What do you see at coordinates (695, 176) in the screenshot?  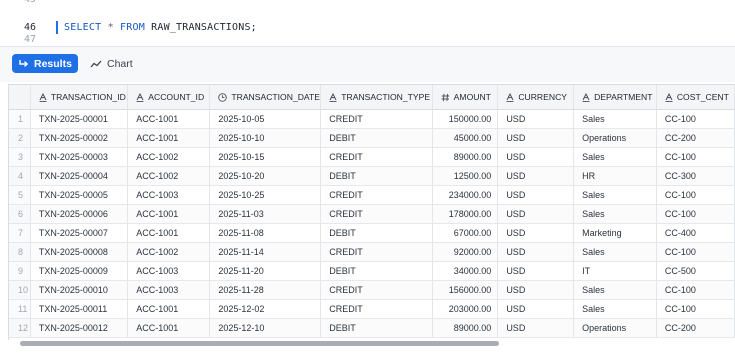 I see `table-cell: CC-300` at bounding box center [695, 176].